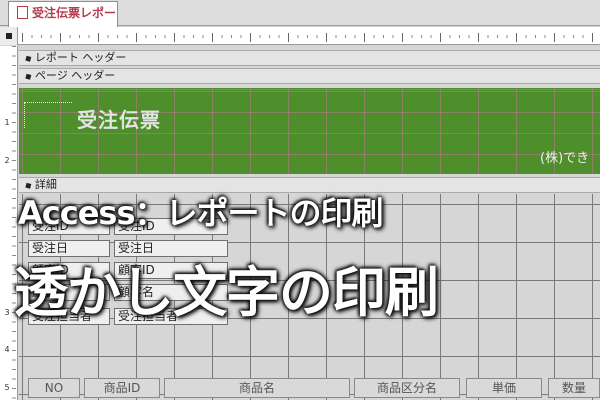 Image resolution: width=600 pixels, height=400 pixels. I want to click on company-label: (株)でき, so click(564, 156).